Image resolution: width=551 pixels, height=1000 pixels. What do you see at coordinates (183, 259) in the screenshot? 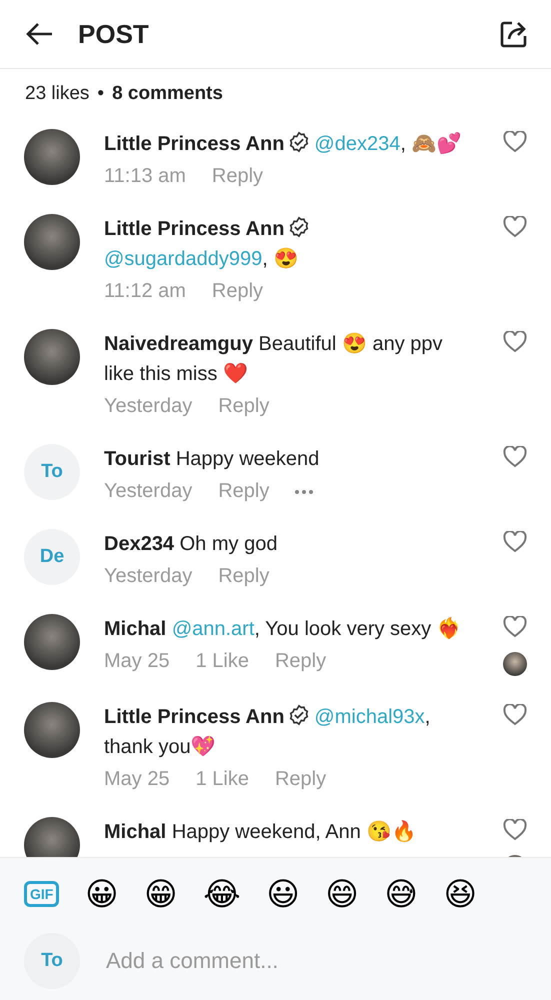
I see `mention-link: @sugardaddy999` at bounding box center [183, 259].